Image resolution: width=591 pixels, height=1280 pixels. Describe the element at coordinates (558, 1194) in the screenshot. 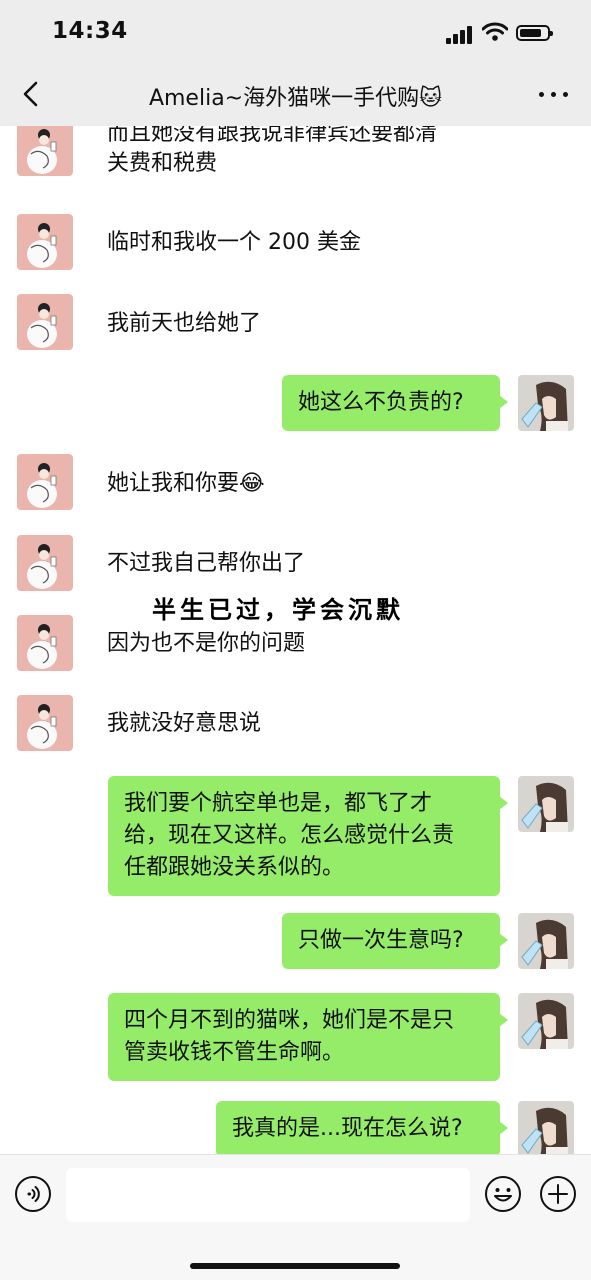

I see `plus-icon` at that location.